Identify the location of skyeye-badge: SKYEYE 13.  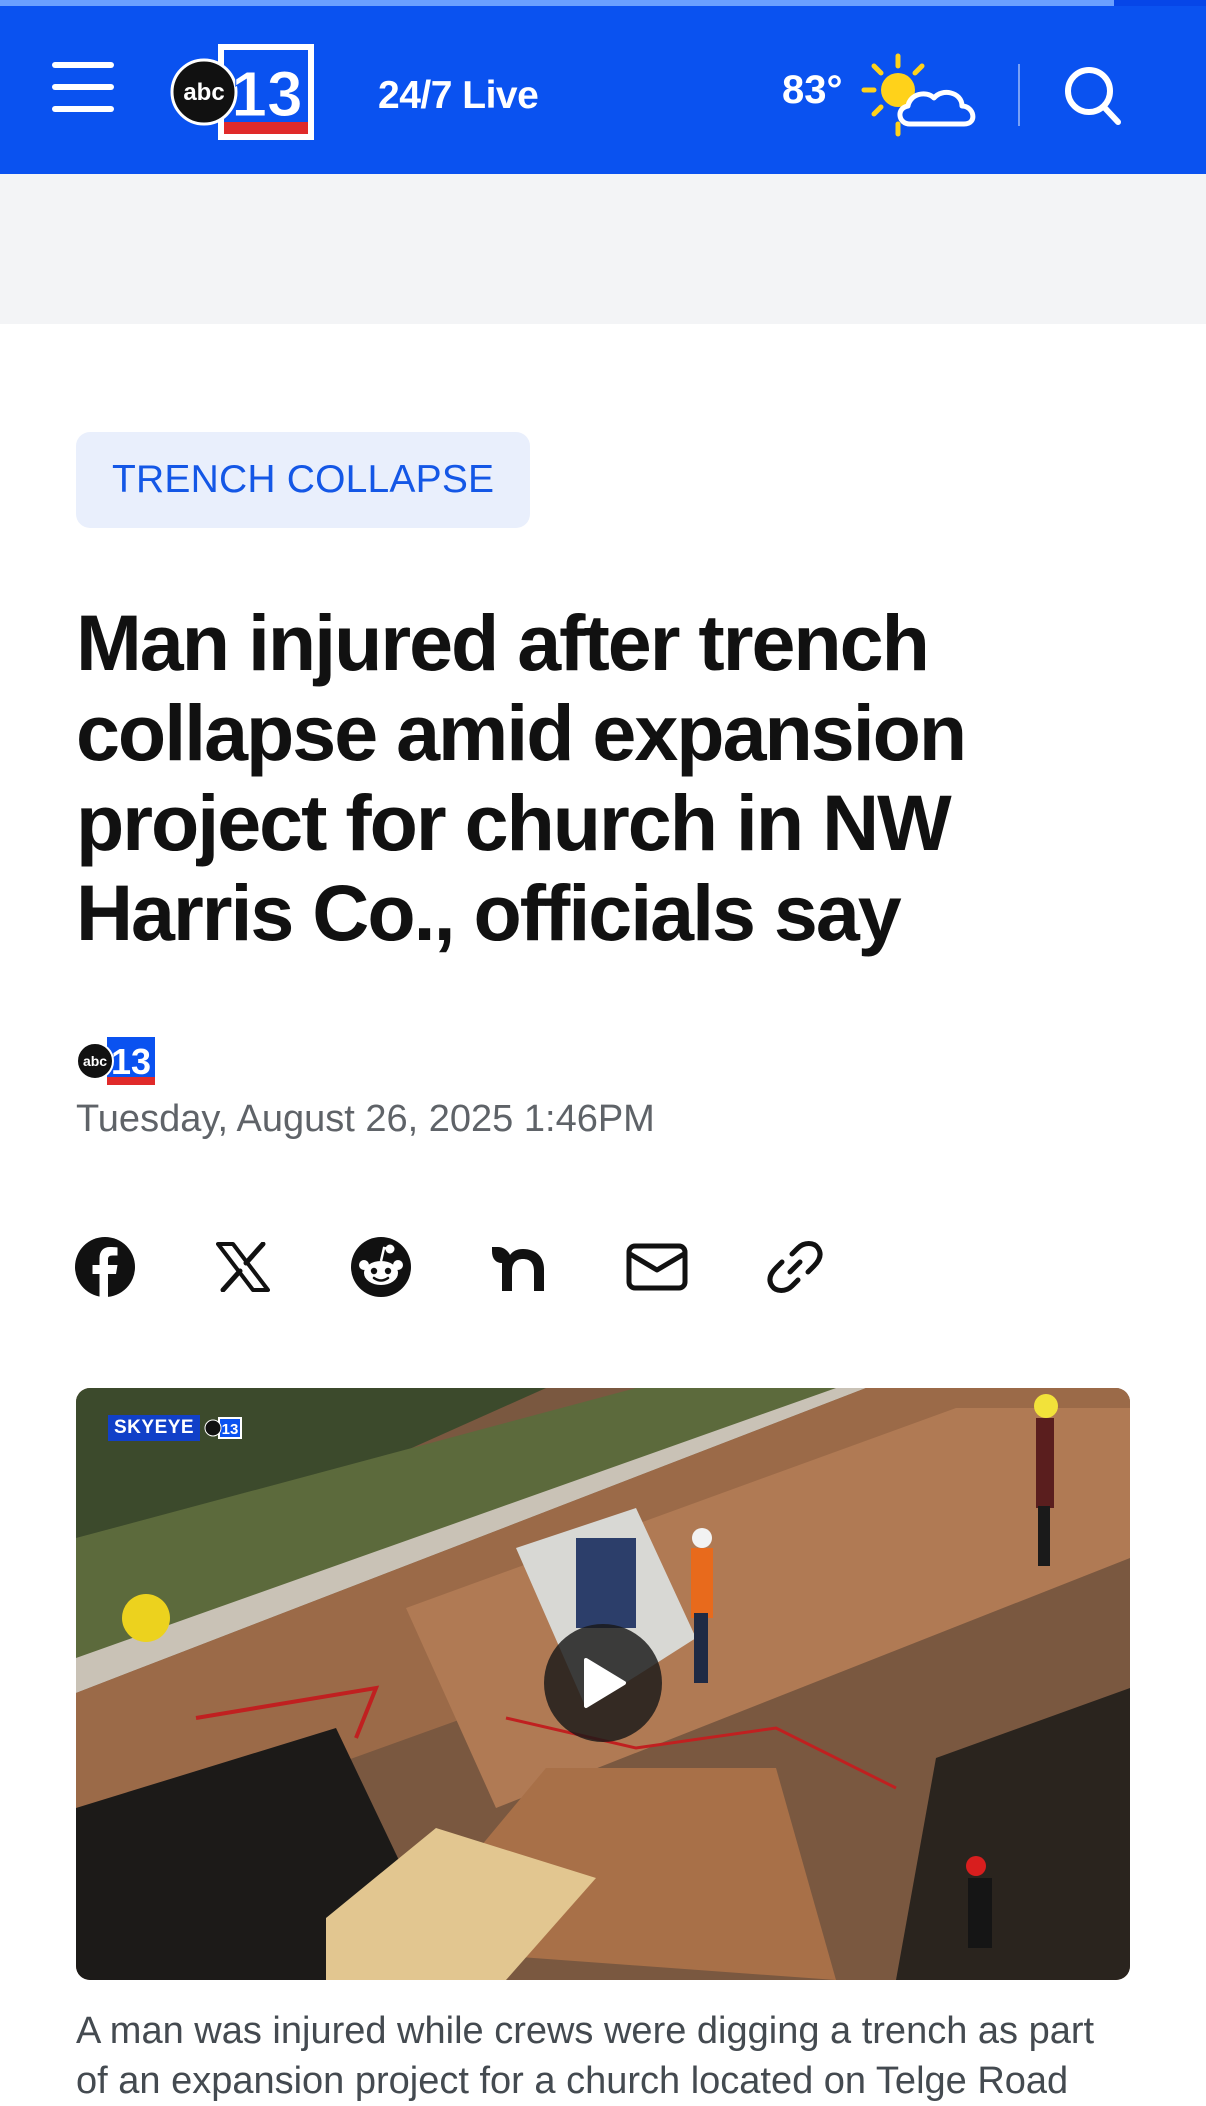
(176, 1428).